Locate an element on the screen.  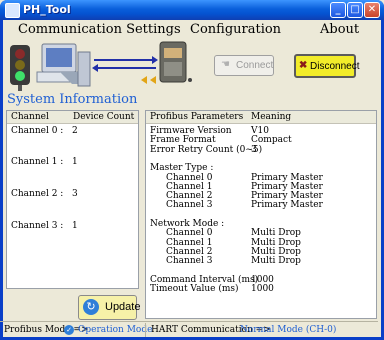
window-title: PH_Tool is located at coordinates (47, 9).